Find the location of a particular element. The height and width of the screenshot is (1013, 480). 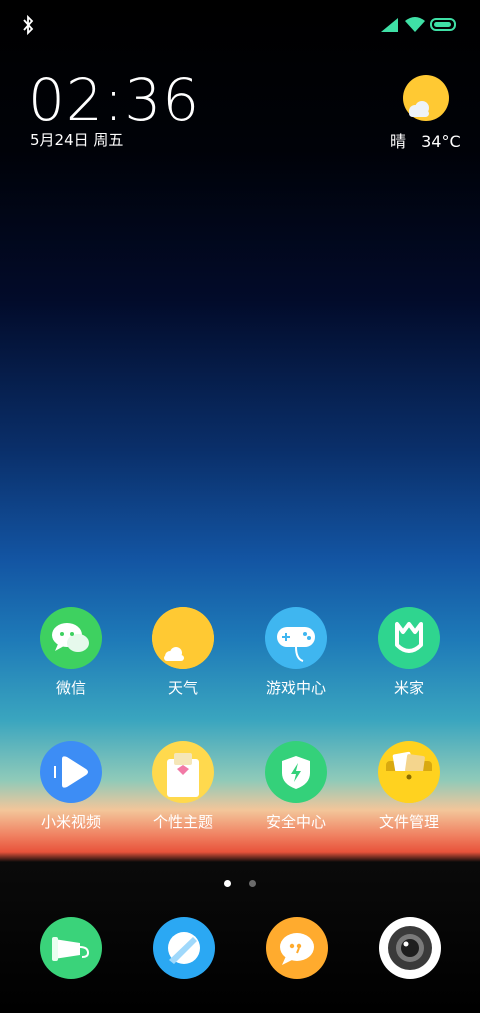

camera-lens-icon is located at coordinates (410, 948).